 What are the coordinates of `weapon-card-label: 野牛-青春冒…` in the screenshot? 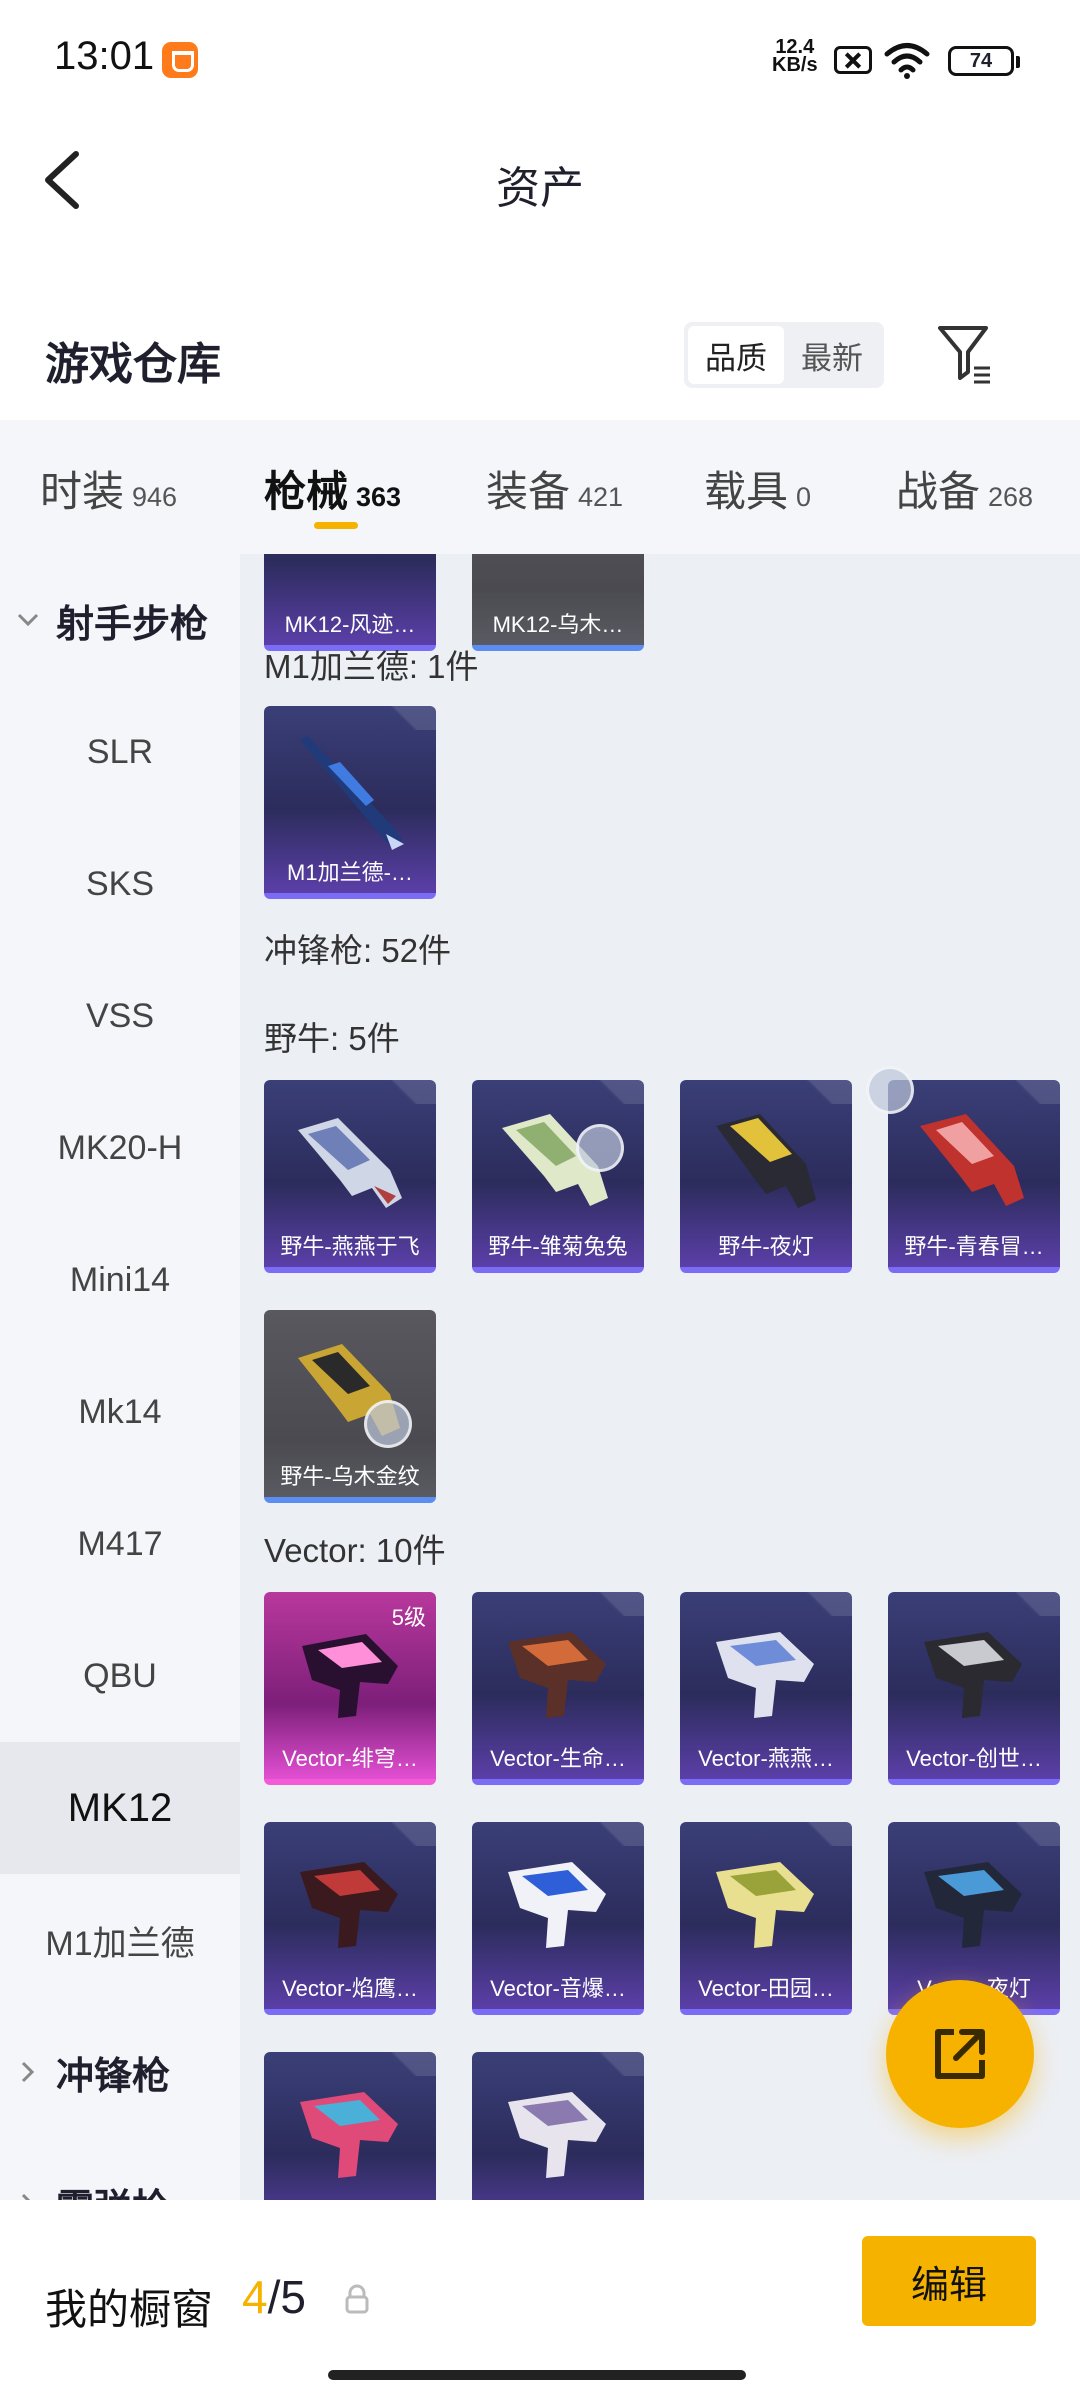 It's located at (974, 1246).